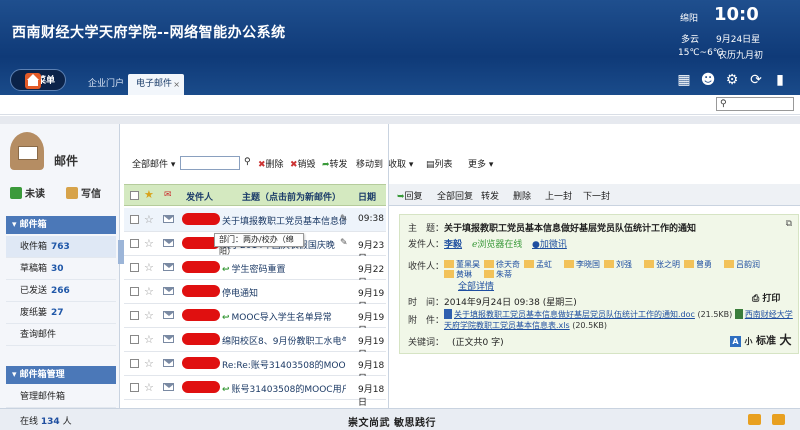  What do you see at coordinates (255, 296) in the screenshot?
I see `table-row: ☆停电通知9月19日` at bounding box center [255, 296].